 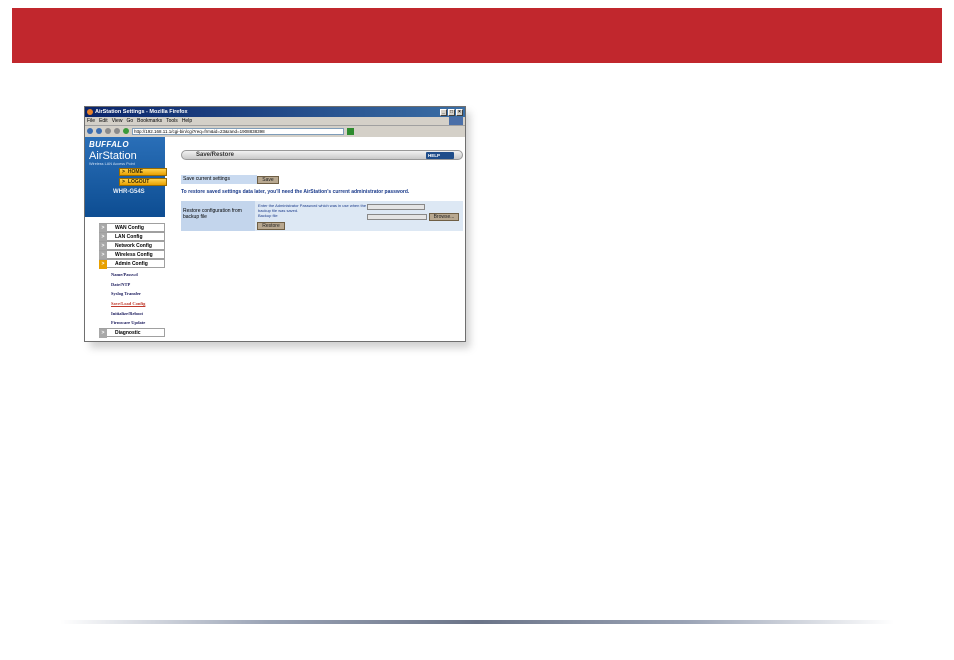 What do you see at coordinates (477, 35) in the screenshot?
I see `header-banner` at bounding box center [477, 35].